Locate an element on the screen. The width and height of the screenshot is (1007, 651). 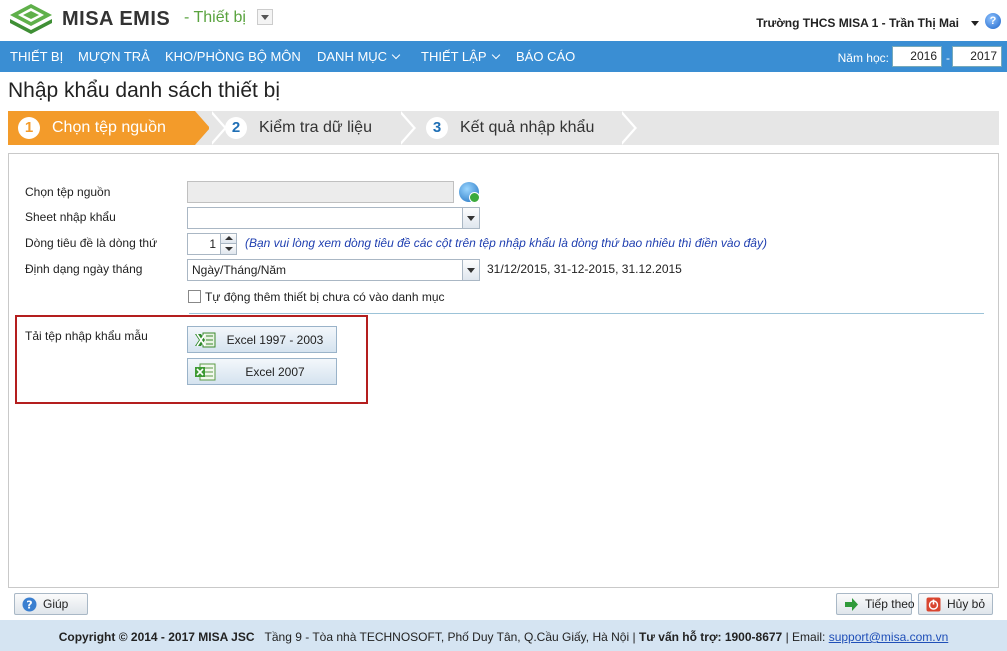
footer-hotline: Tư vấn hỗ trợ: 1900-8677 is located at coordinates (710, 637).